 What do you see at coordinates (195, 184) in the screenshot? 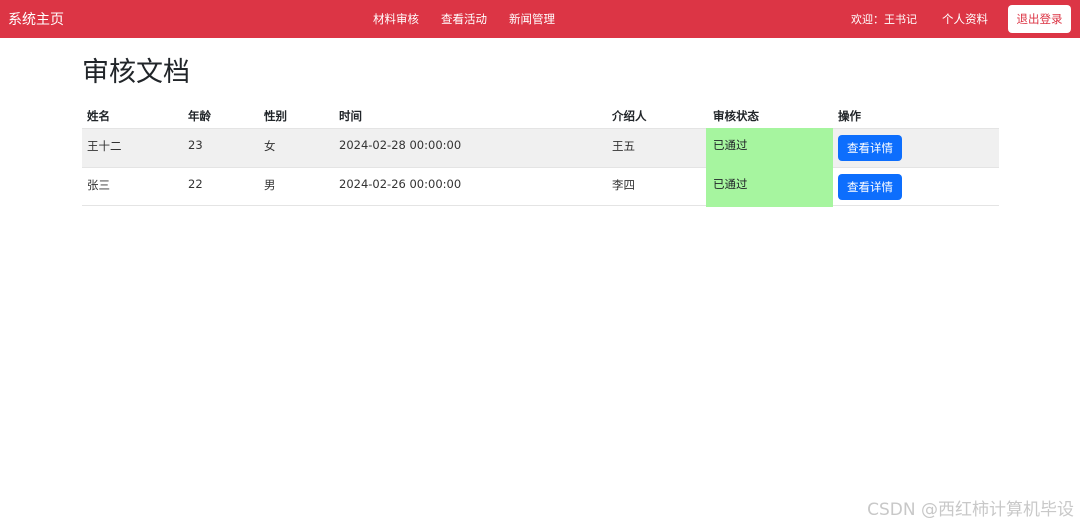
I see `cell-age: 22` at bounding box center [195, 184].